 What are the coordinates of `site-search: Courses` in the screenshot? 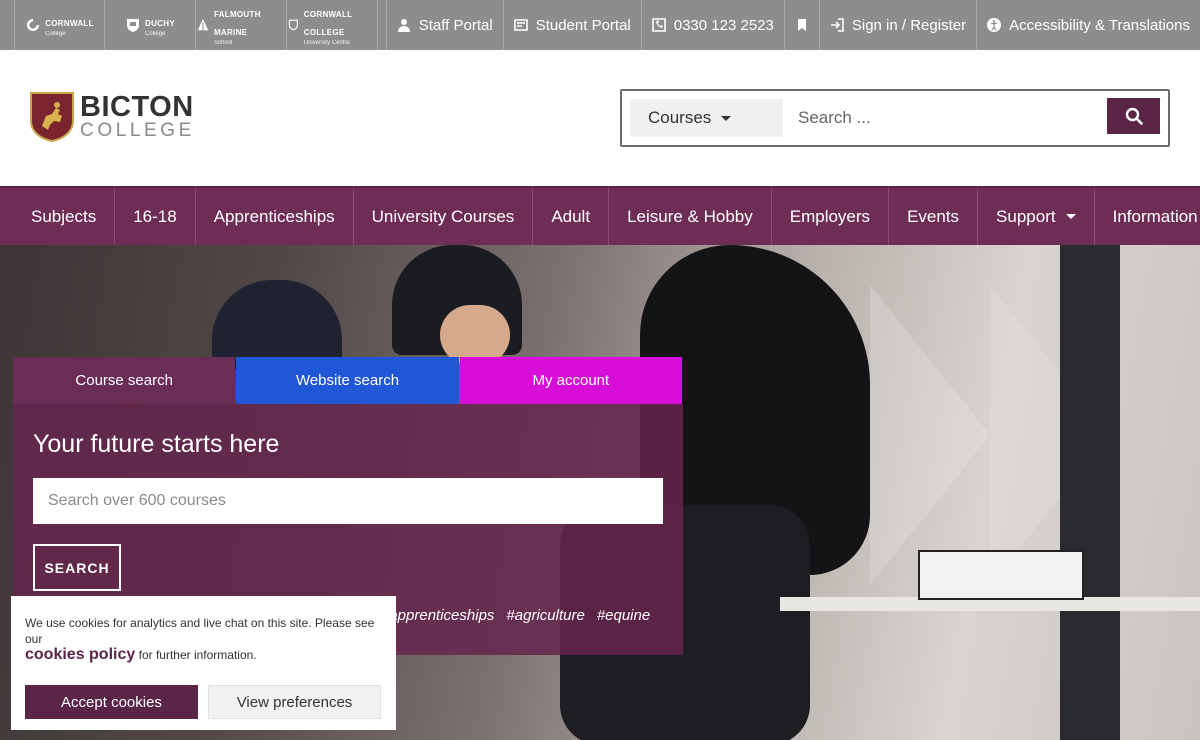 It's located at (895, 118).